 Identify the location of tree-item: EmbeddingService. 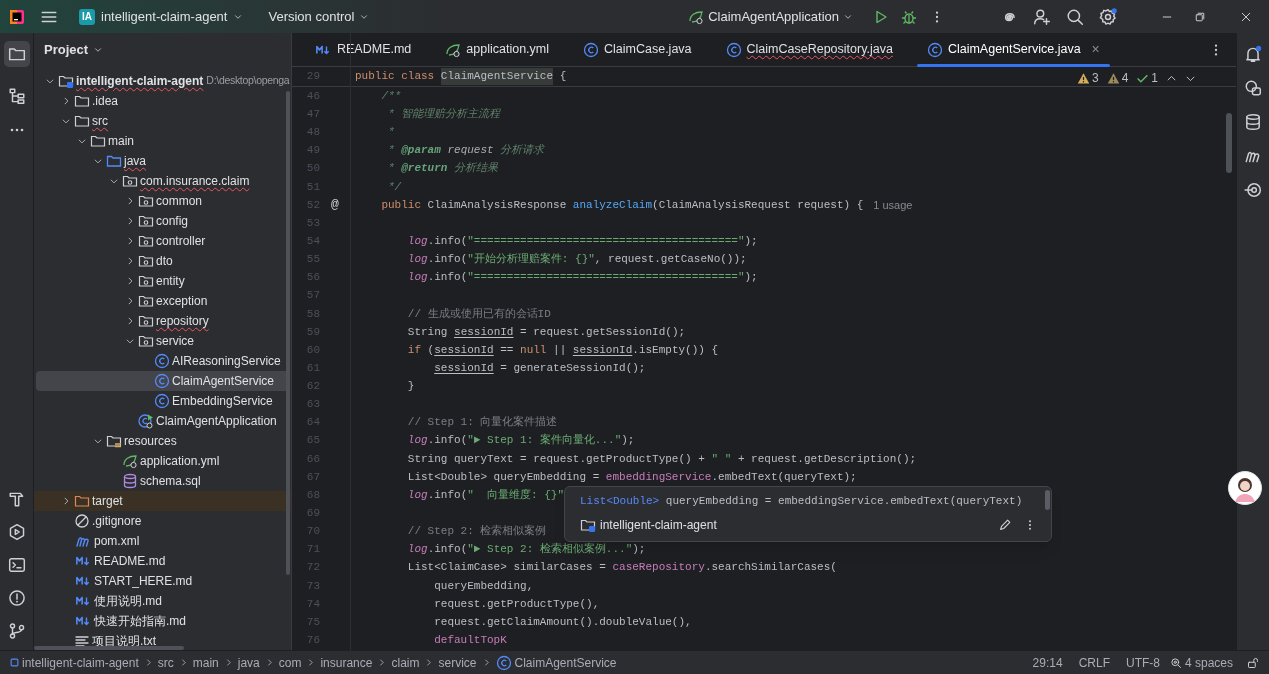
(162, 401).